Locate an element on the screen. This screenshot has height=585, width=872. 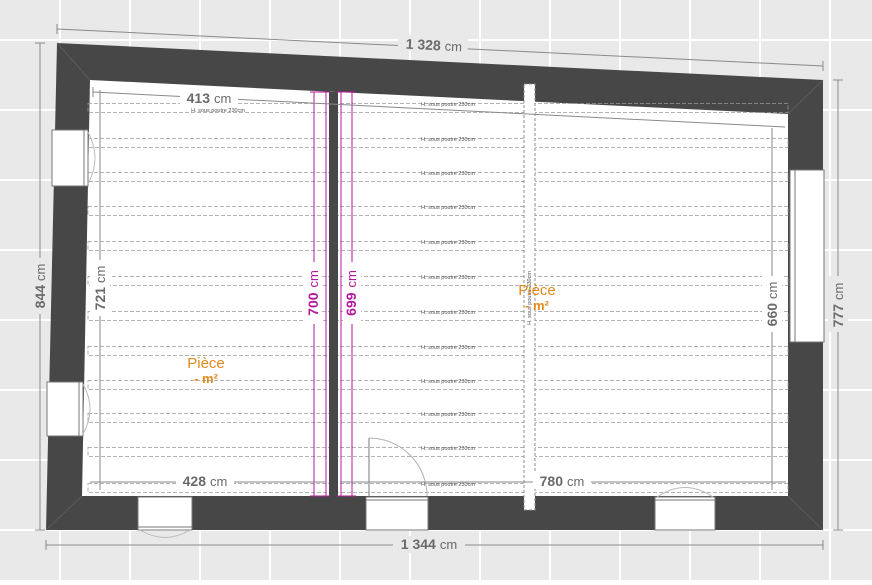
dimension-inner-top-left: 413 cm is located at coordinates (209, 97).